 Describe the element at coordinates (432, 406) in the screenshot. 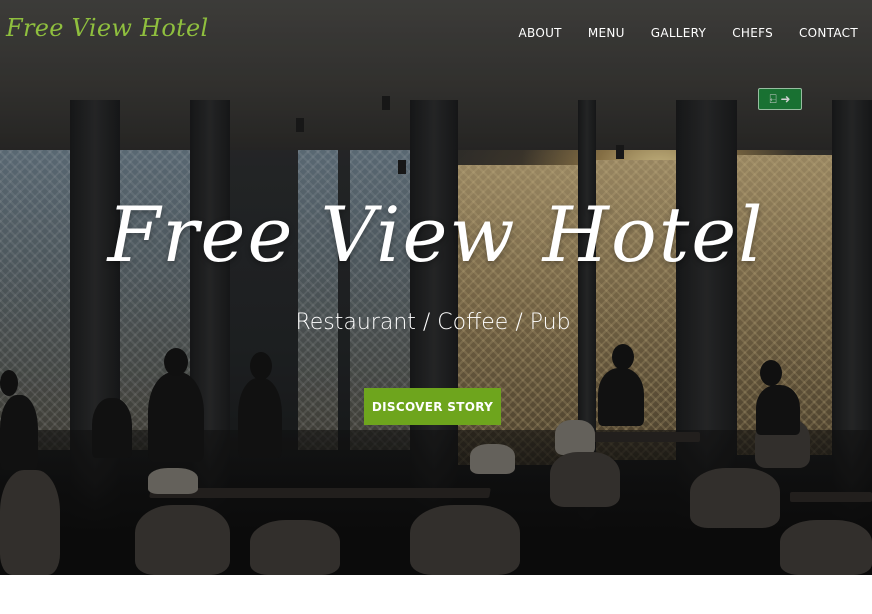

I see `discover-story-button: DISCOVER STORY` at that location.